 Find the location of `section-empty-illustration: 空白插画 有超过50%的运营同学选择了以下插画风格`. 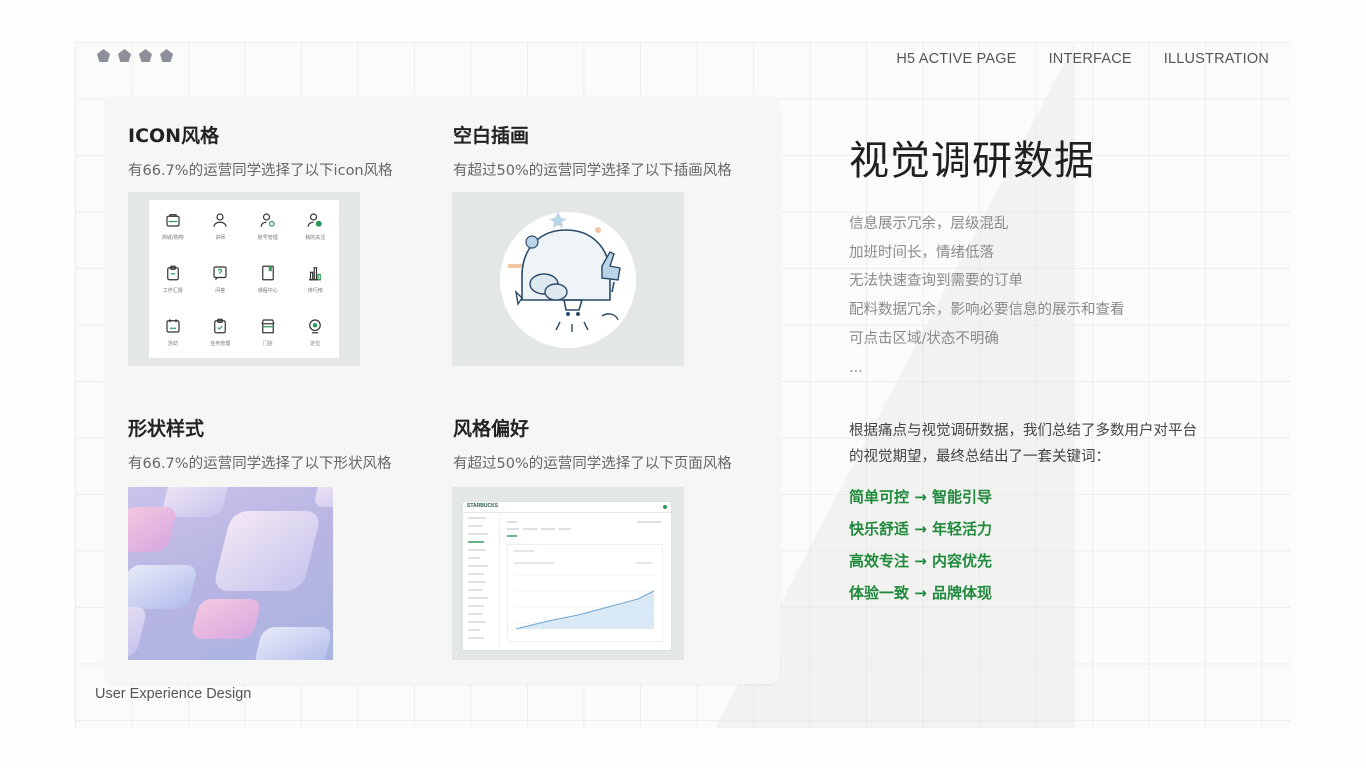

section-empty-illustration: 空白插画 有超过50%的运营同学选择了以下插画风格 is located at coordinates (592, 150).